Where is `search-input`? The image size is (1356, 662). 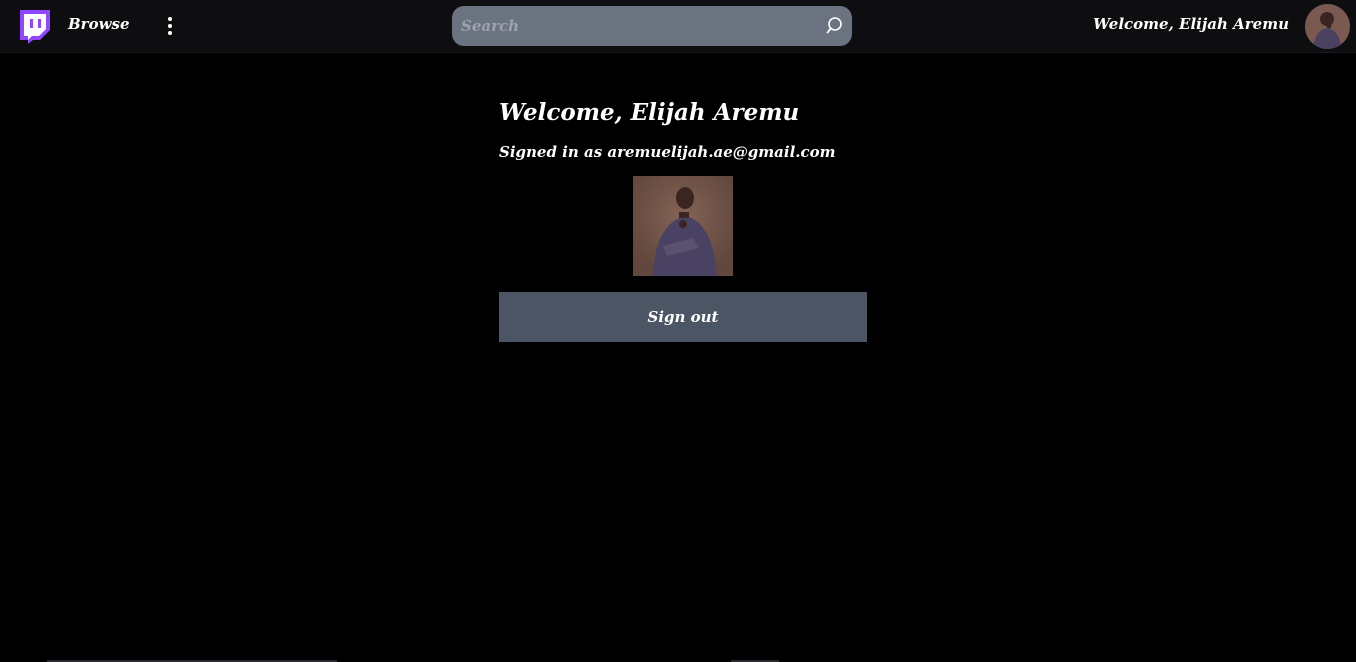 search-input is located at coordinates (632, 26).